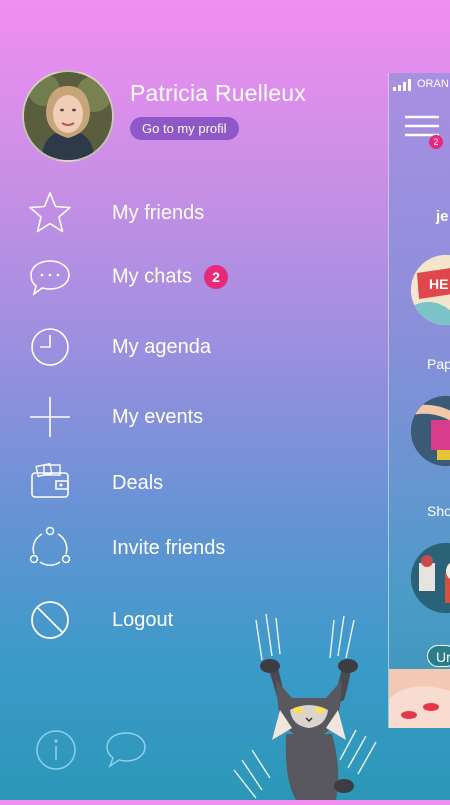 This screenshot has height=805, width=450. I want to click on chat-bubble-icon, so click(50, 277).